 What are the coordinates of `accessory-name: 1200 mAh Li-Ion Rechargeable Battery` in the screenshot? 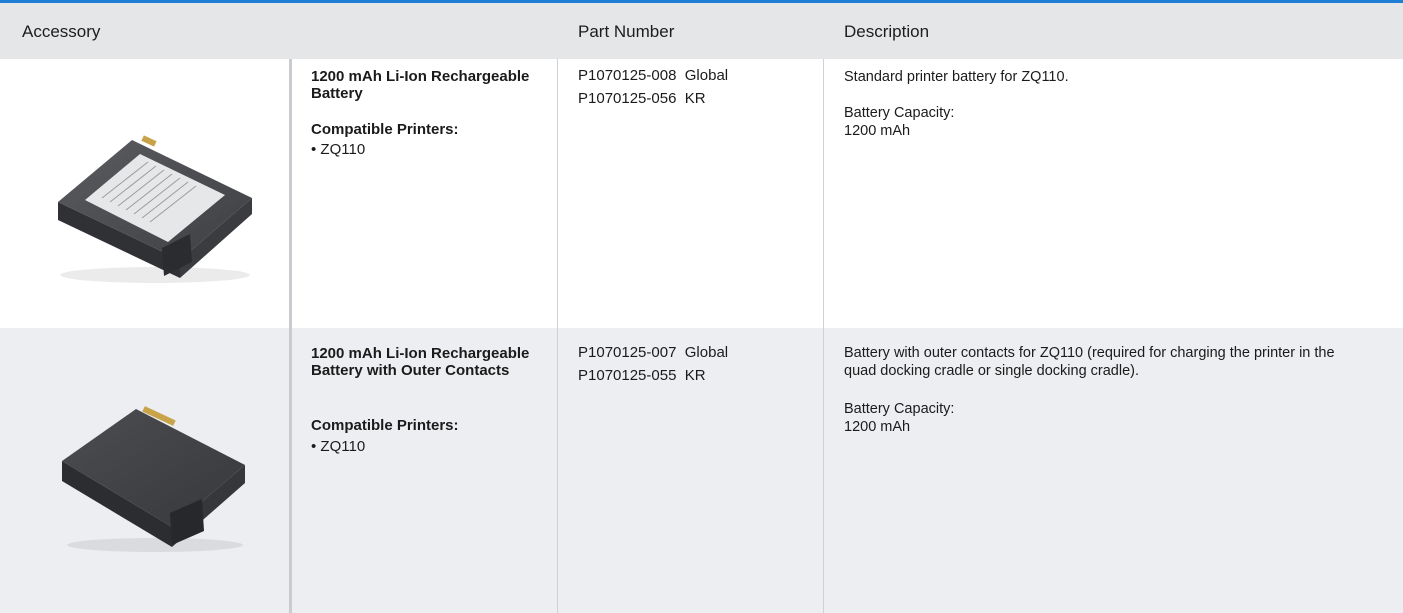 It's located at (420, 85).